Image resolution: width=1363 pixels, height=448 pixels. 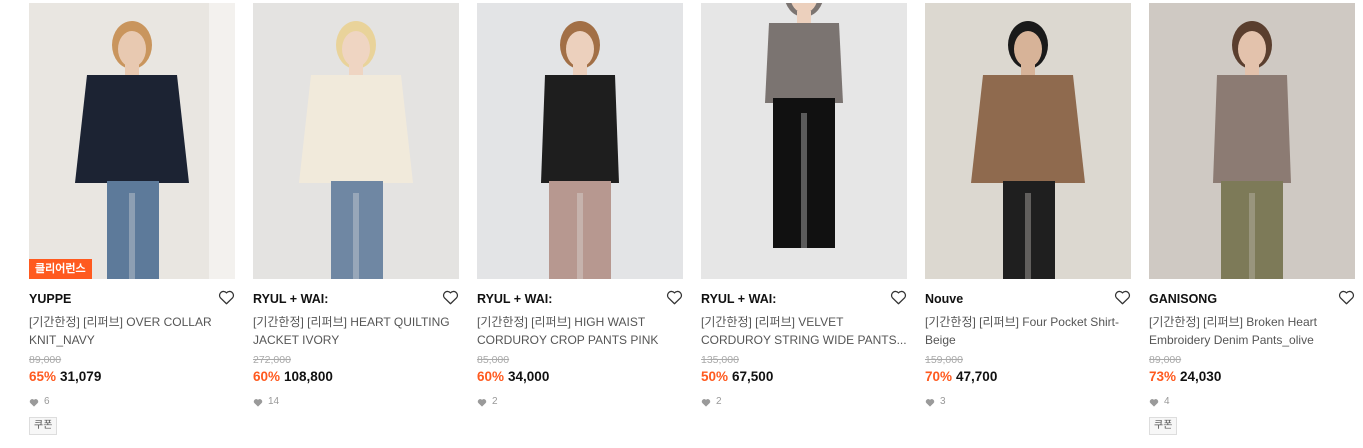 What do you see at coordinates (43, 376) in the screenshot?
I see `discount-rate: 65%` at bounding box center [43, 376].